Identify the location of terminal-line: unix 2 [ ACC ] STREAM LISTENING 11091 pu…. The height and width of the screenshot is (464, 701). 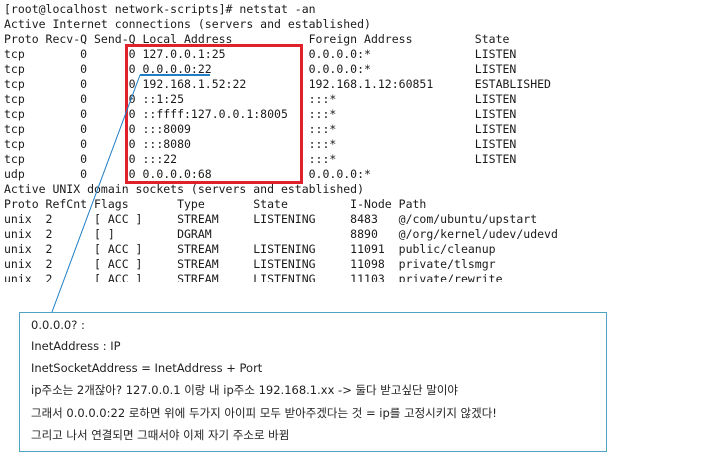
(250, 249).